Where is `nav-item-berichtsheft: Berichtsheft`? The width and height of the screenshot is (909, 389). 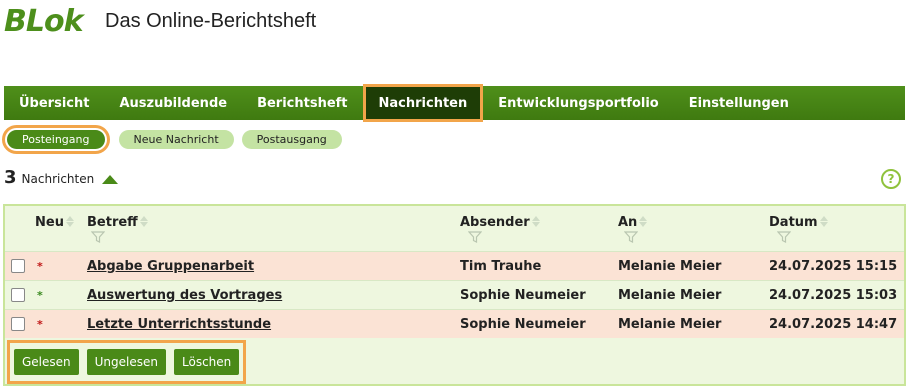
nav-item-berichtsheft: Berichtsheft is located at coordinates (302, 103).